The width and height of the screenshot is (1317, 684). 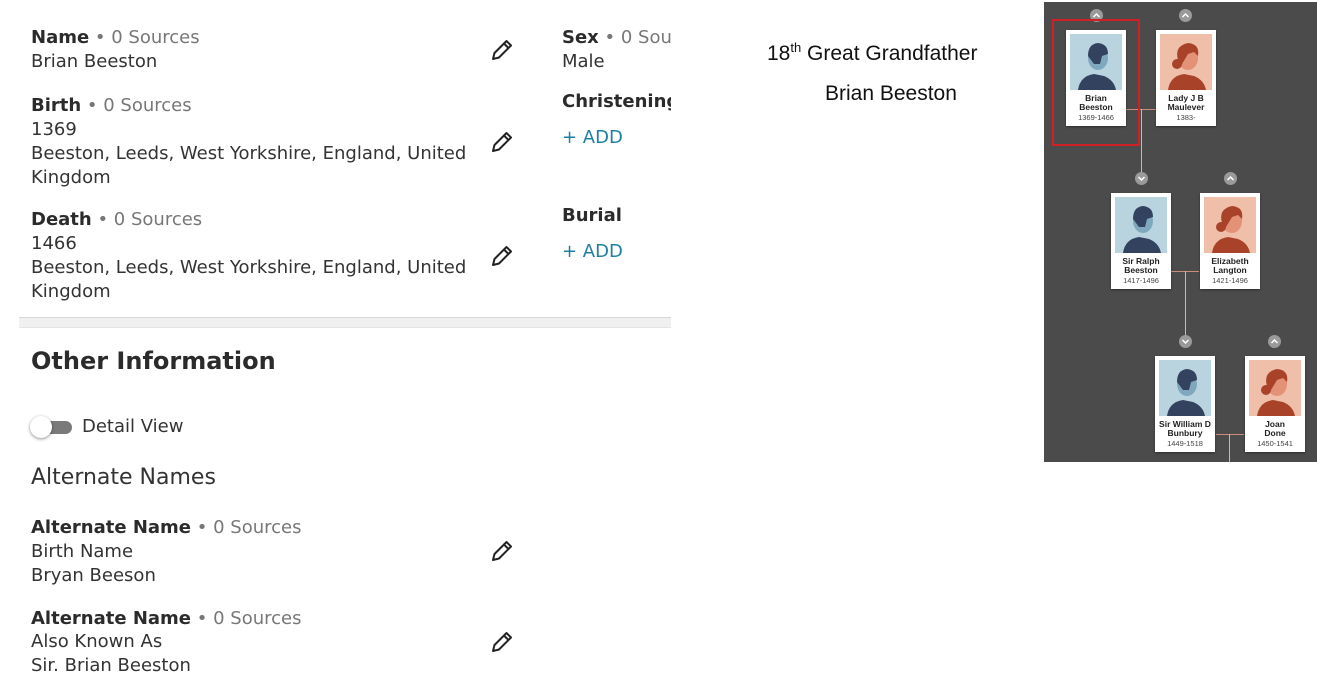 I want to click on person-dates: 1449-1518, so click(x=1185, y=443).